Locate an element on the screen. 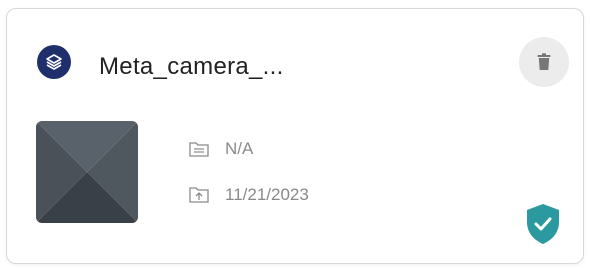 The height and width of the screenshot is (268, 590). upload-date-row: 11/21/2023 is located at coordinates (249, 195).